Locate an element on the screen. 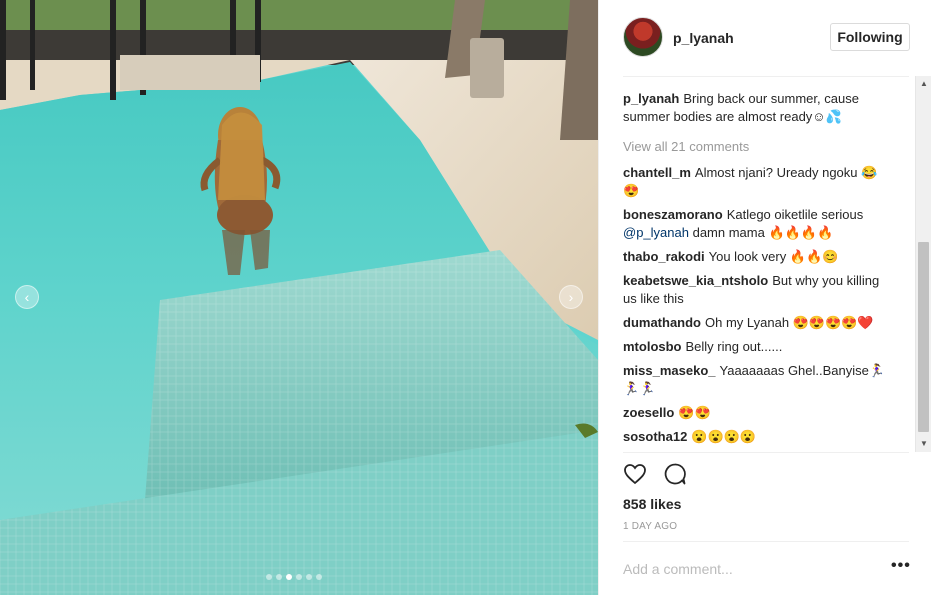 This screenshot has height=595, width=932. comment-item: zoesello 😍😍 is located at coordinates (758, 413).